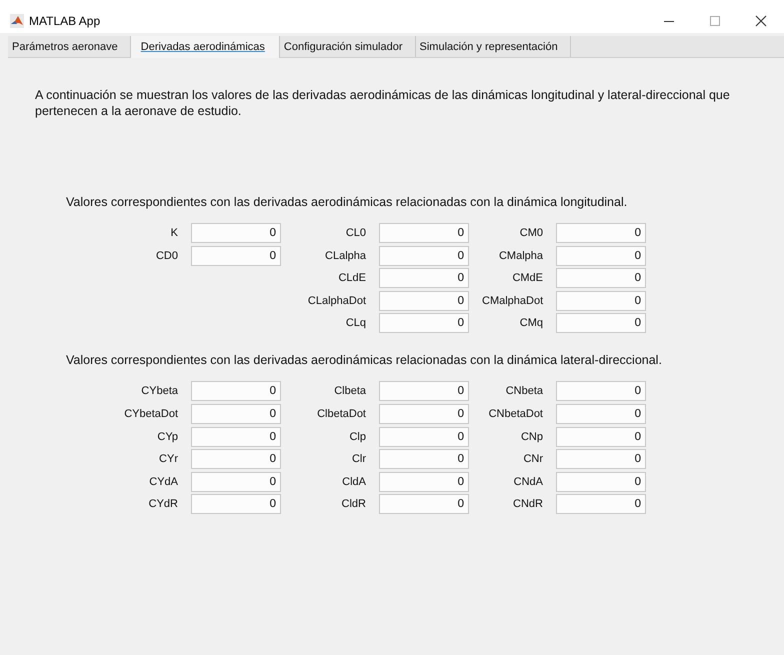  Describe the element at coordinates (383, 103) in the screenshot. I see `intro-paragraph: A continuación se muestran los valores de las derivadas aerodinámicas de las dinámicas longitudinal y lateral-direccional que pertenecen a la aeronave de estudio.` at that location.